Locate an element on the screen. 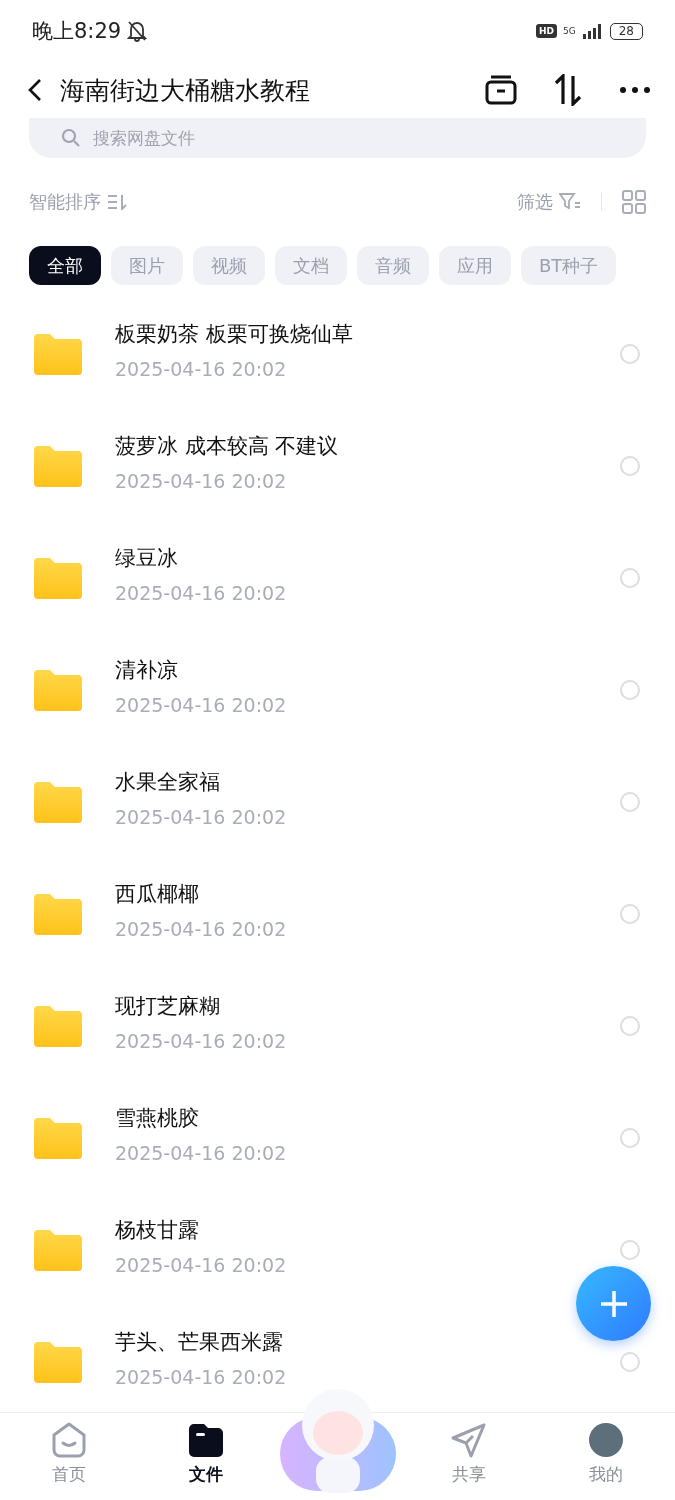 The image size is (675, 1500). filter-chip: 全部 is located at coordinates (65, 265).